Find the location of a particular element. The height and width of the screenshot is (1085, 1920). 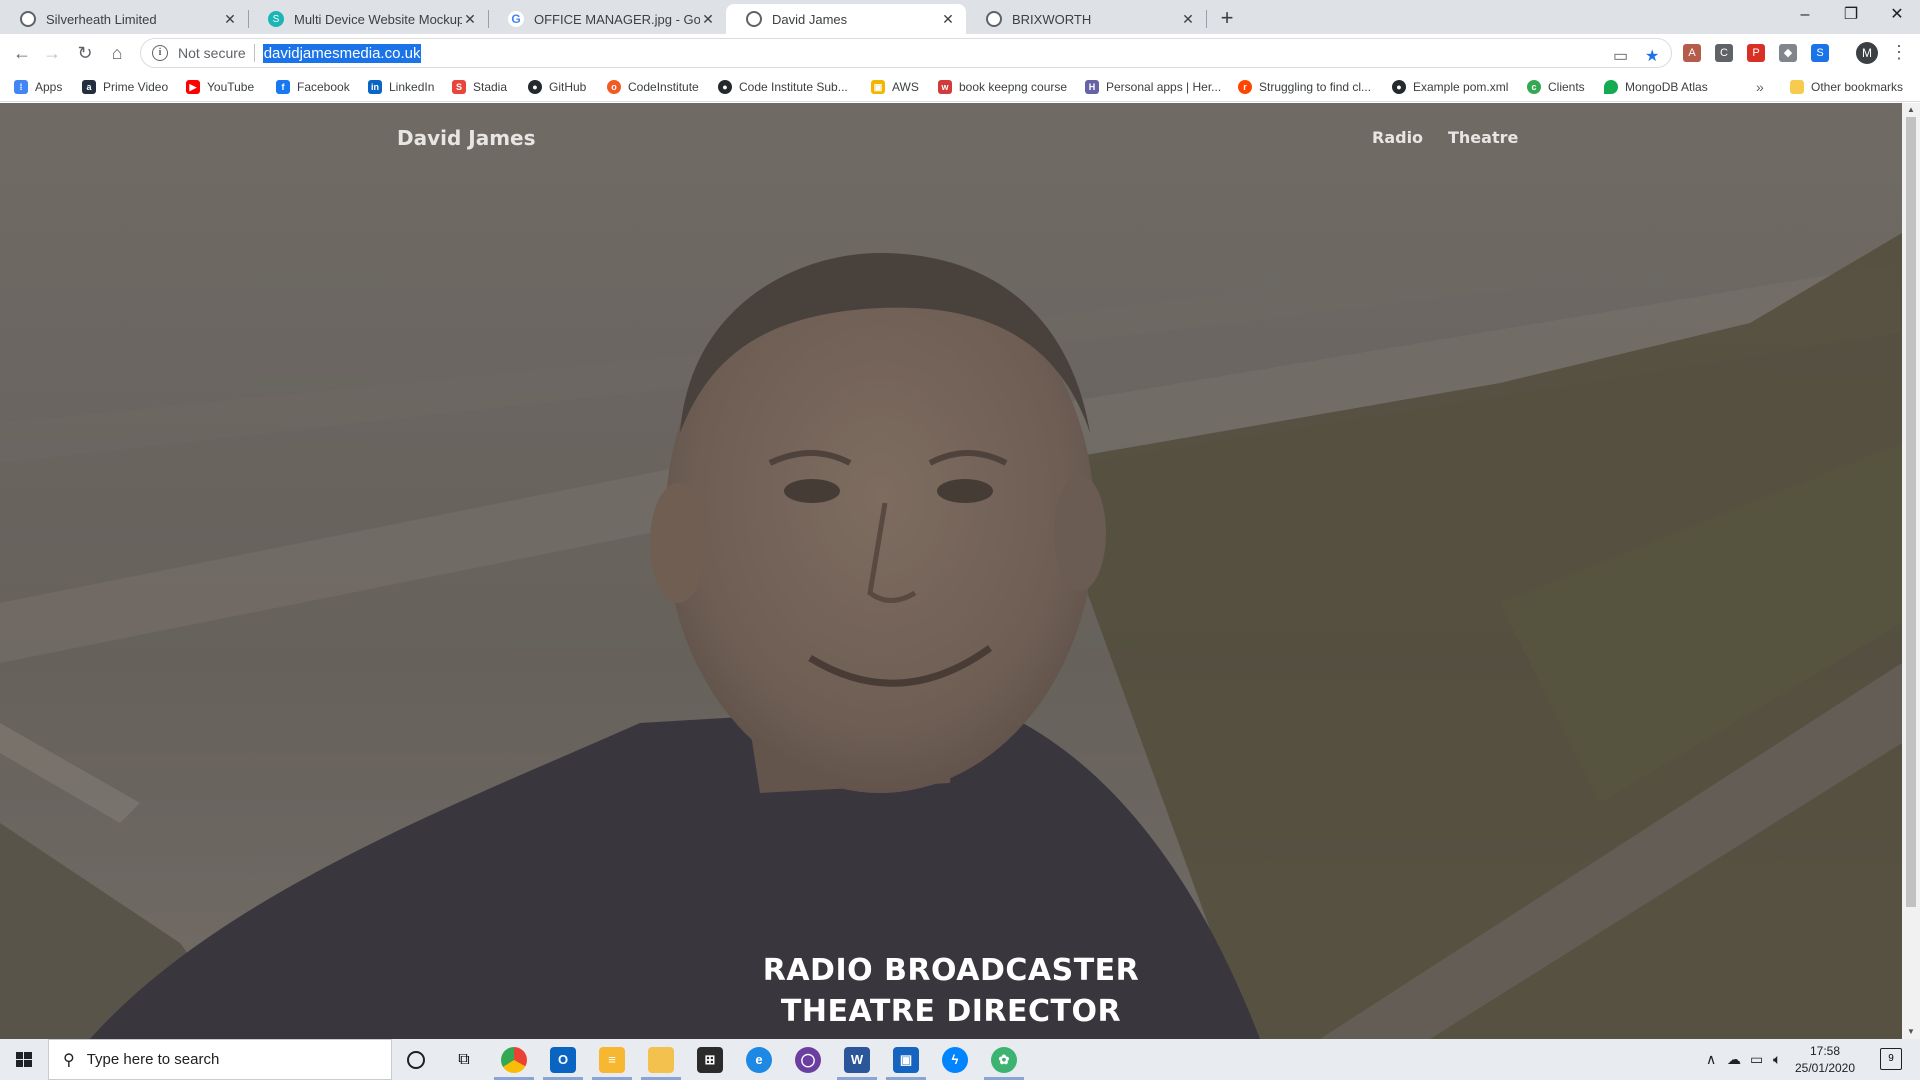

chrome-icon is located at coordinates (514, 1059).